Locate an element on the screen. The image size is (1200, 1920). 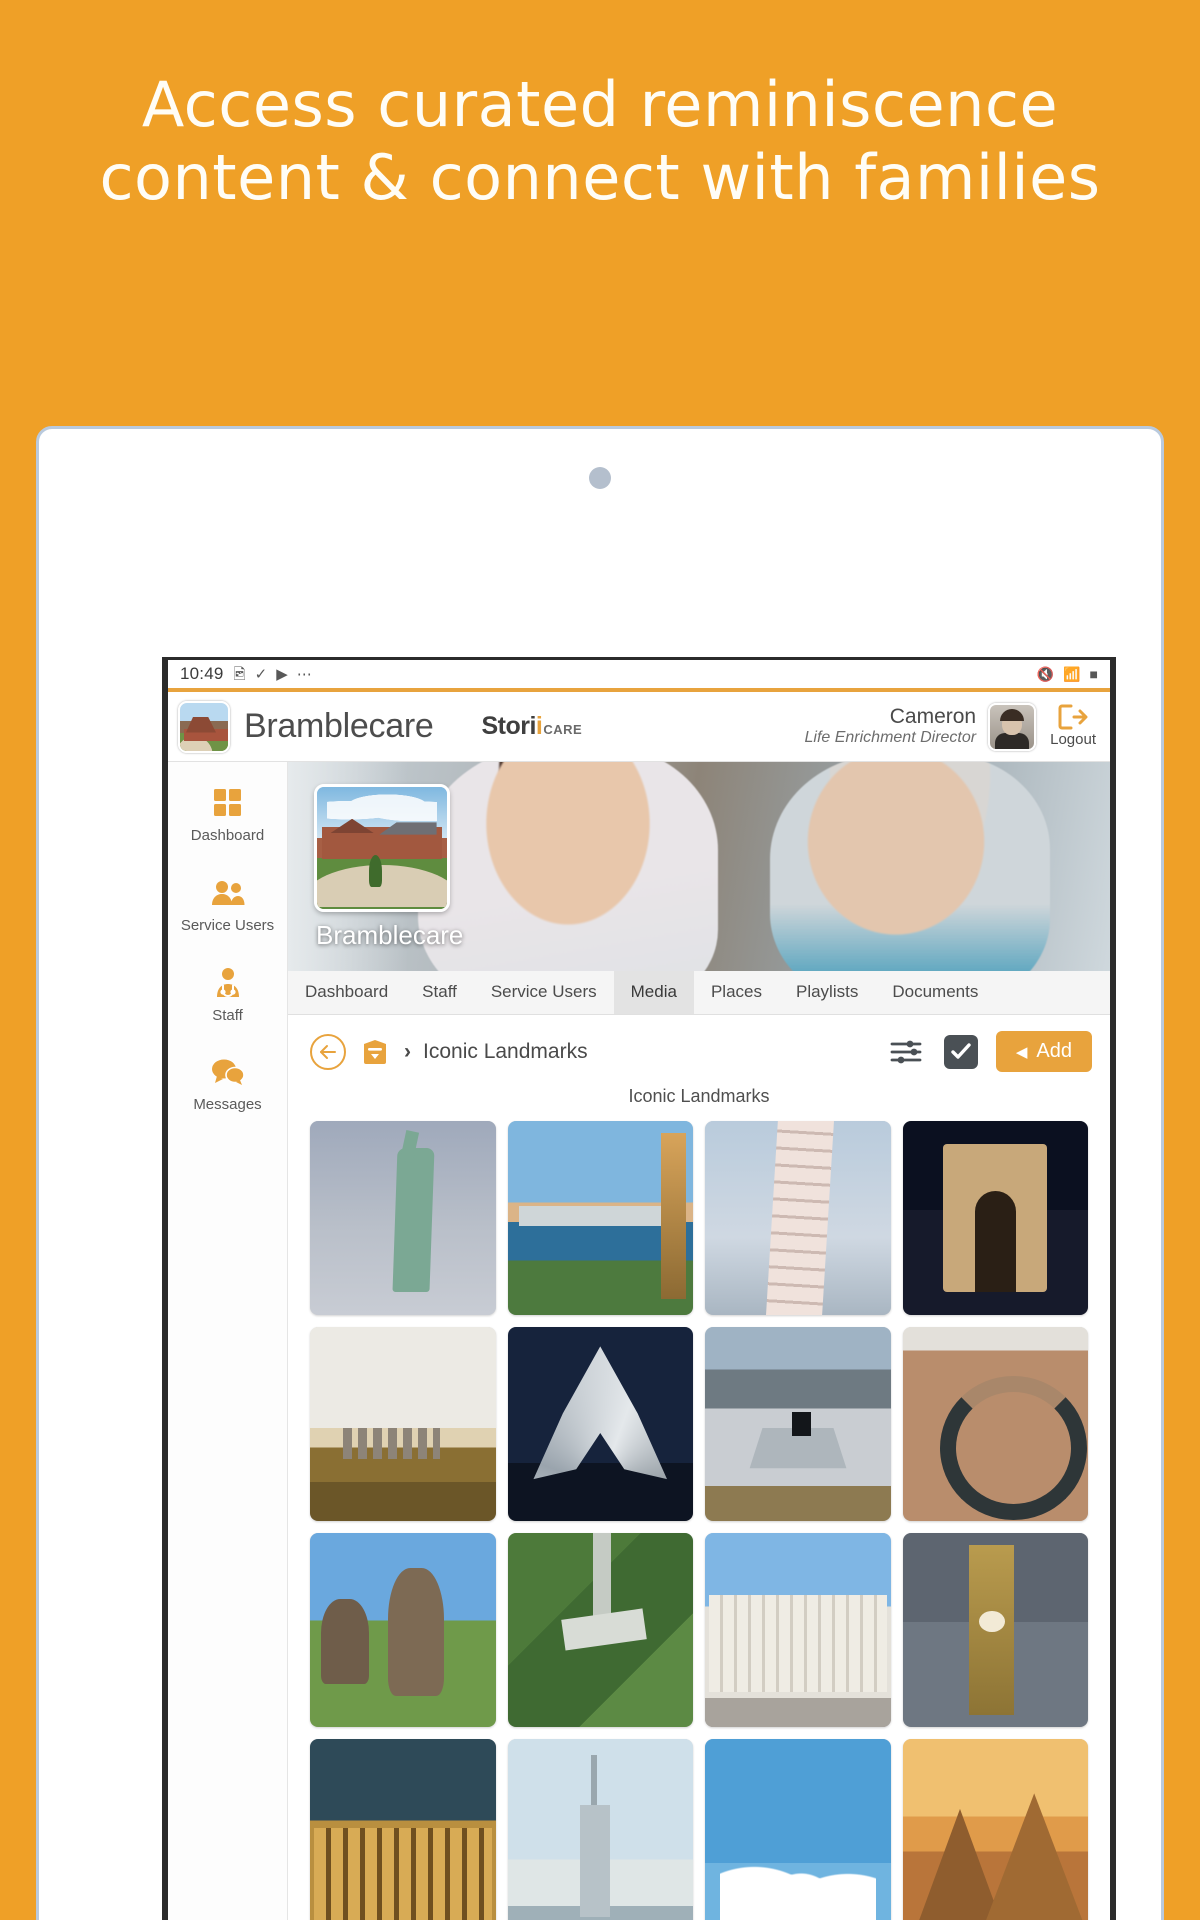
media-item-pyramids-of-giza is located at coordinates (995, 1829).